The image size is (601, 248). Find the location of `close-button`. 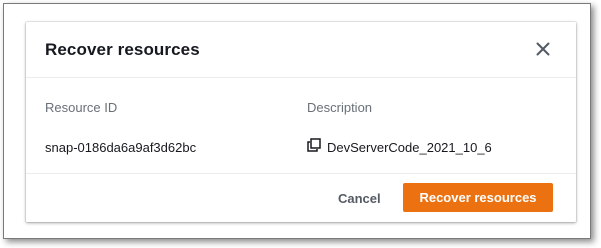

close-button is located at coordinates (543, 49).